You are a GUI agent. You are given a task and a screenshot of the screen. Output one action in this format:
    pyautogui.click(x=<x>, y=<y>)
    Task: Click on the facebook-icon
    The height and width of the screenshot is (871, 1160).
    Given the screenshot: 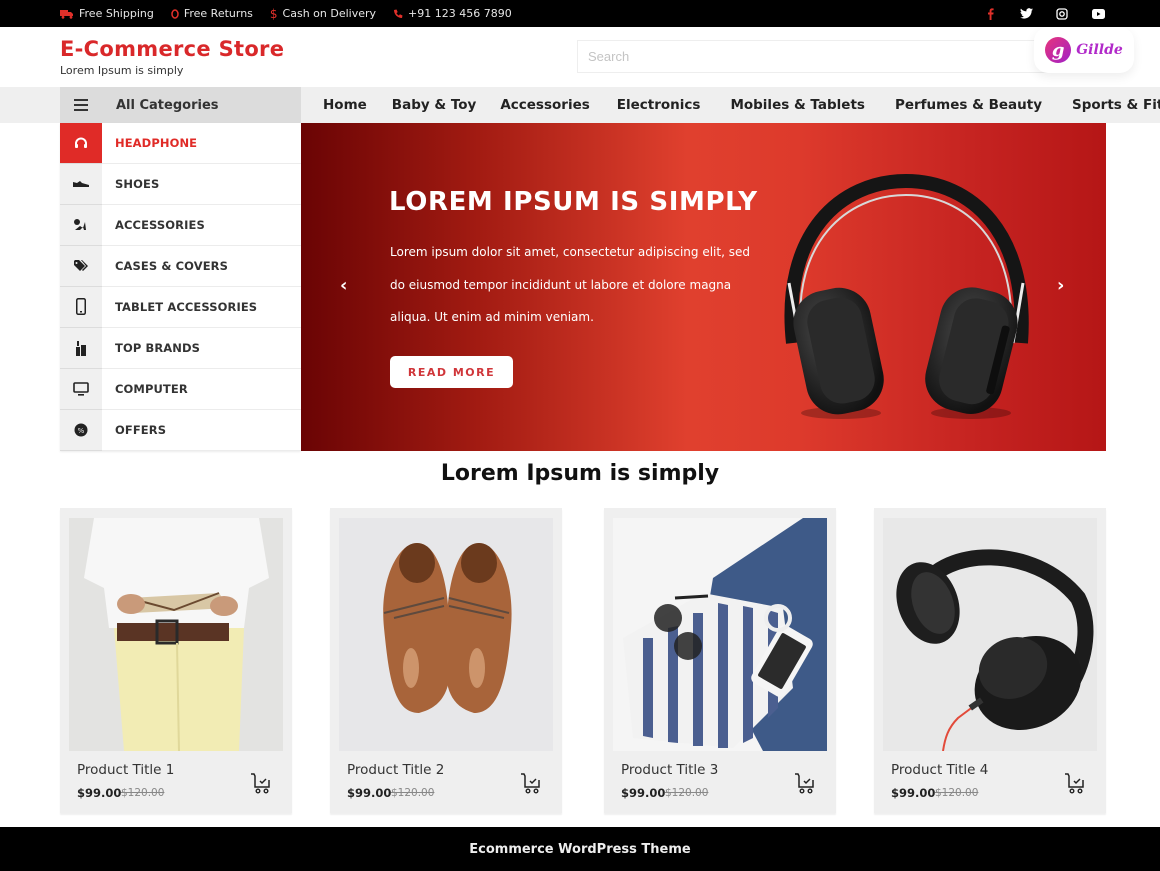 What is the action you would take?
    pyautogui.click(x=990, y=14)
    